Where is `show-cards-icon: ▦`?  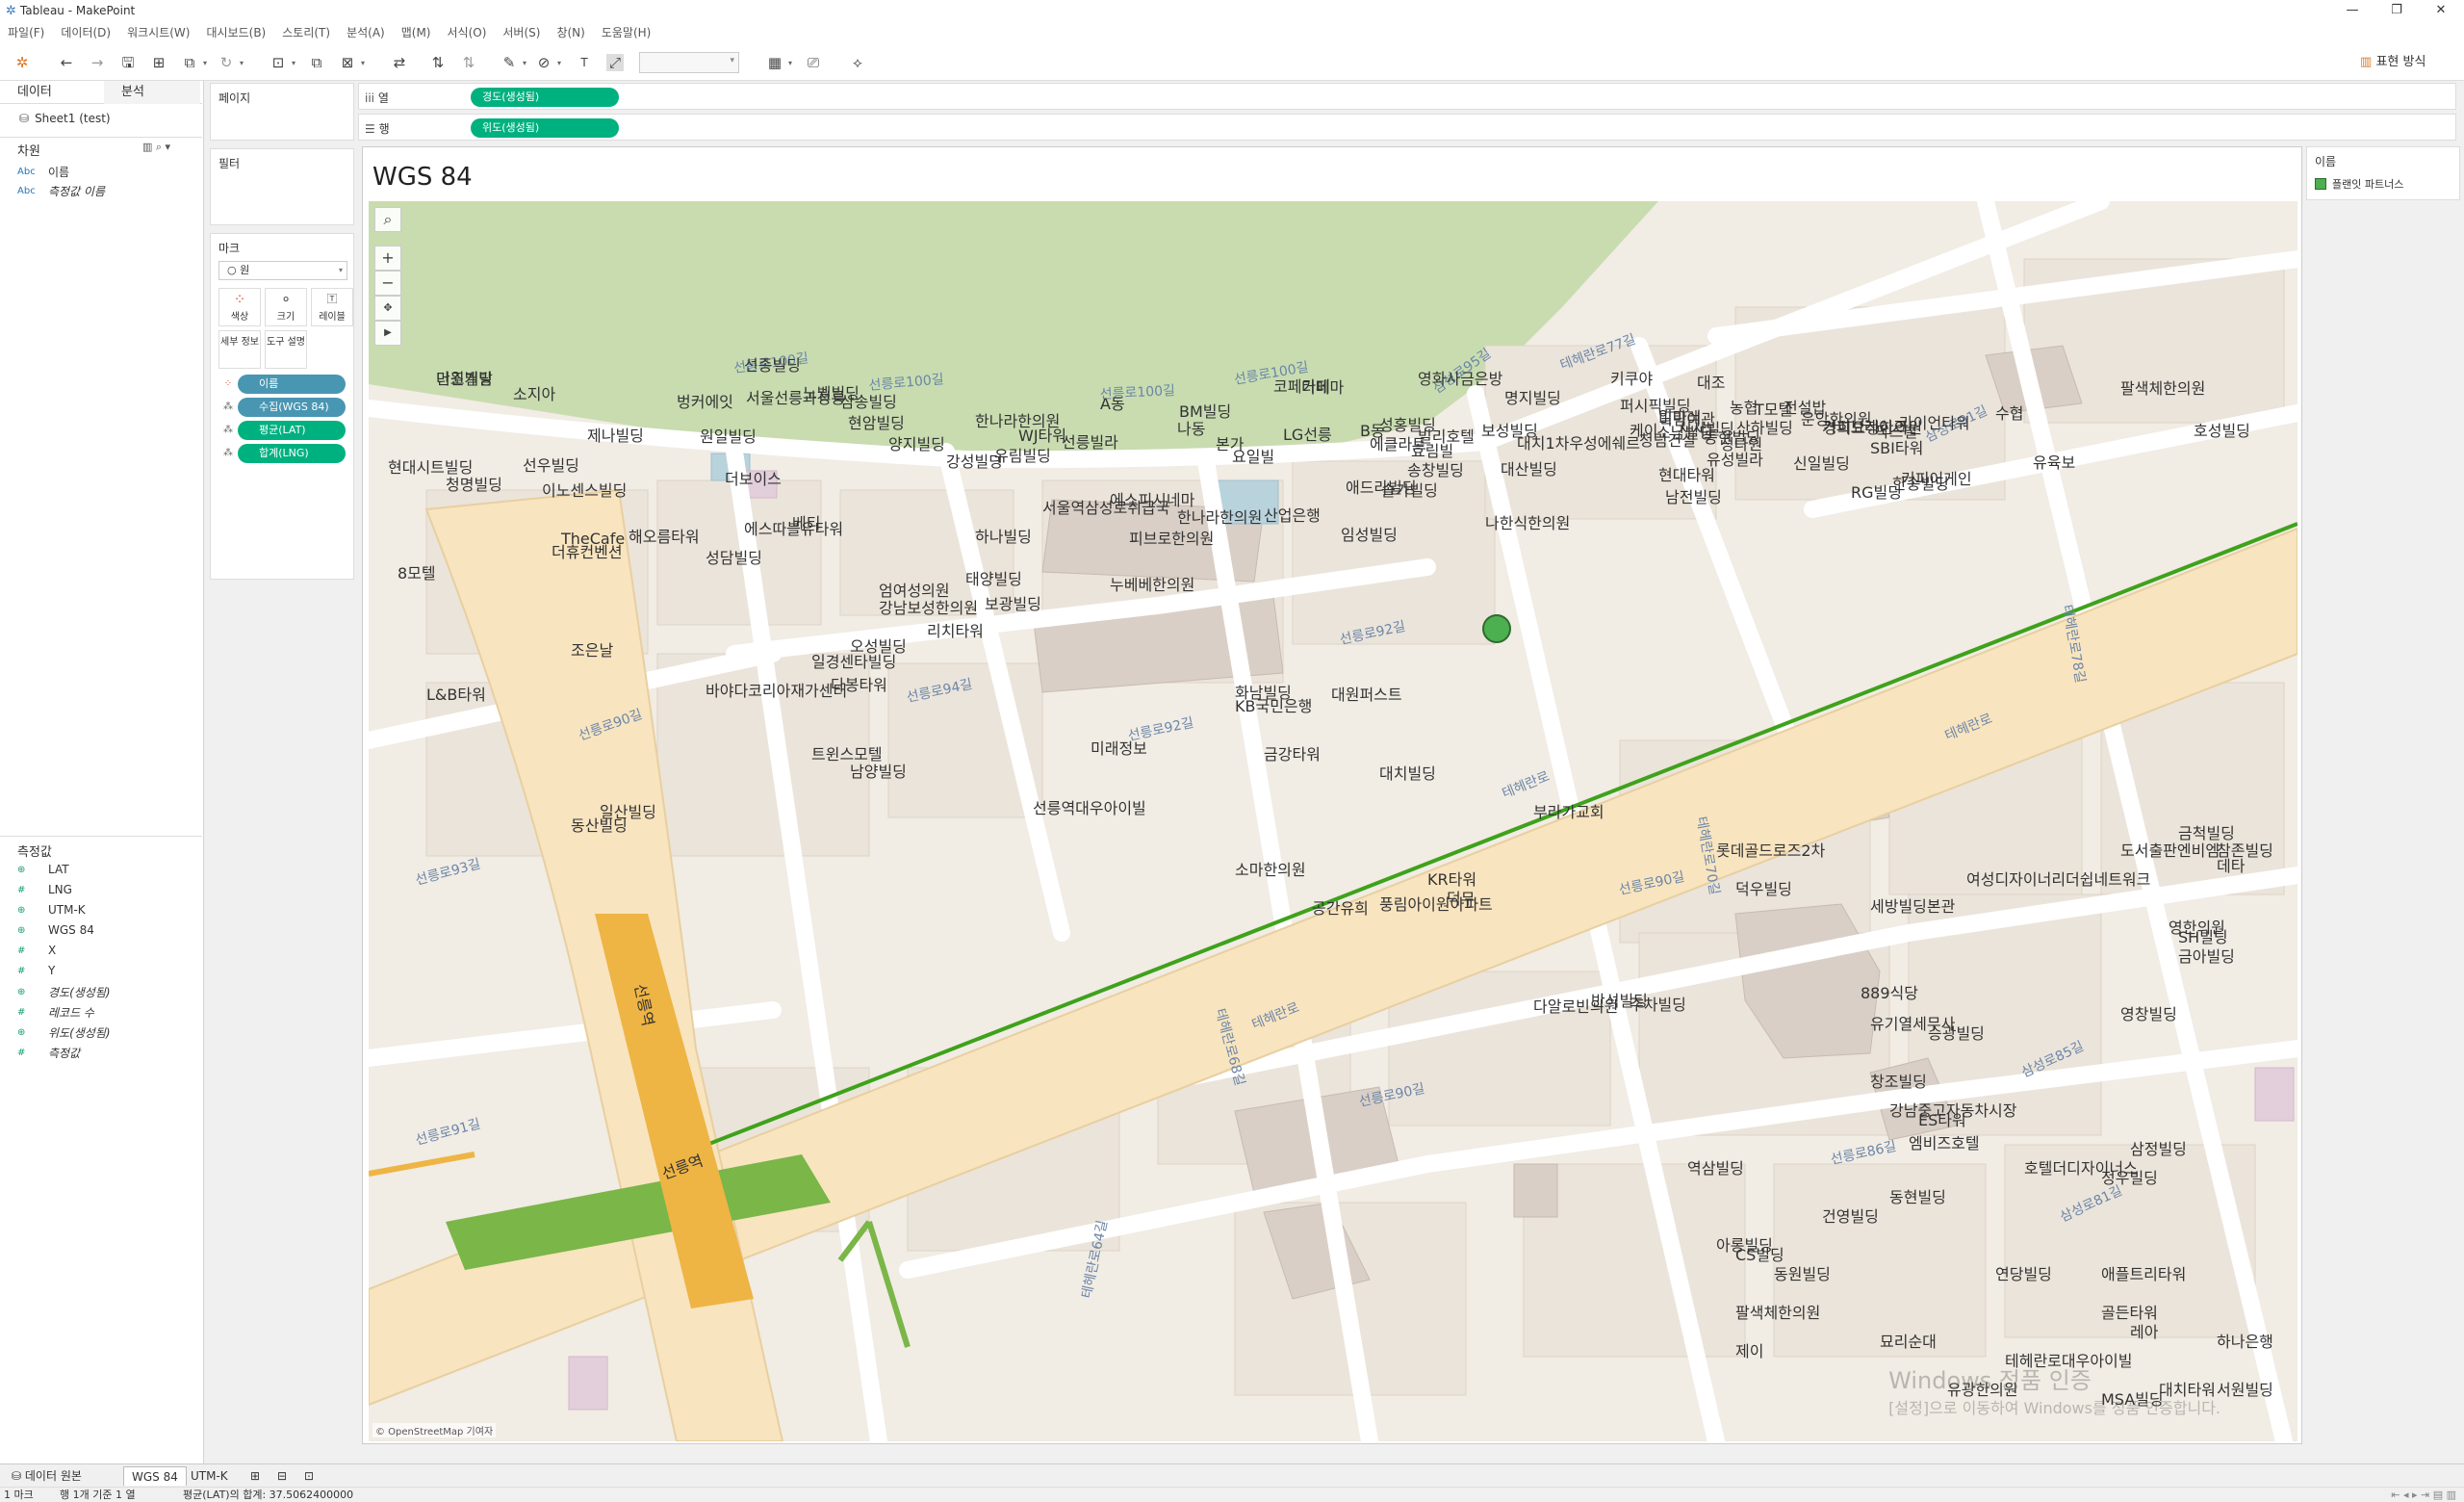 show-cards-icon: ▦ is located at coordinates (779, 63).